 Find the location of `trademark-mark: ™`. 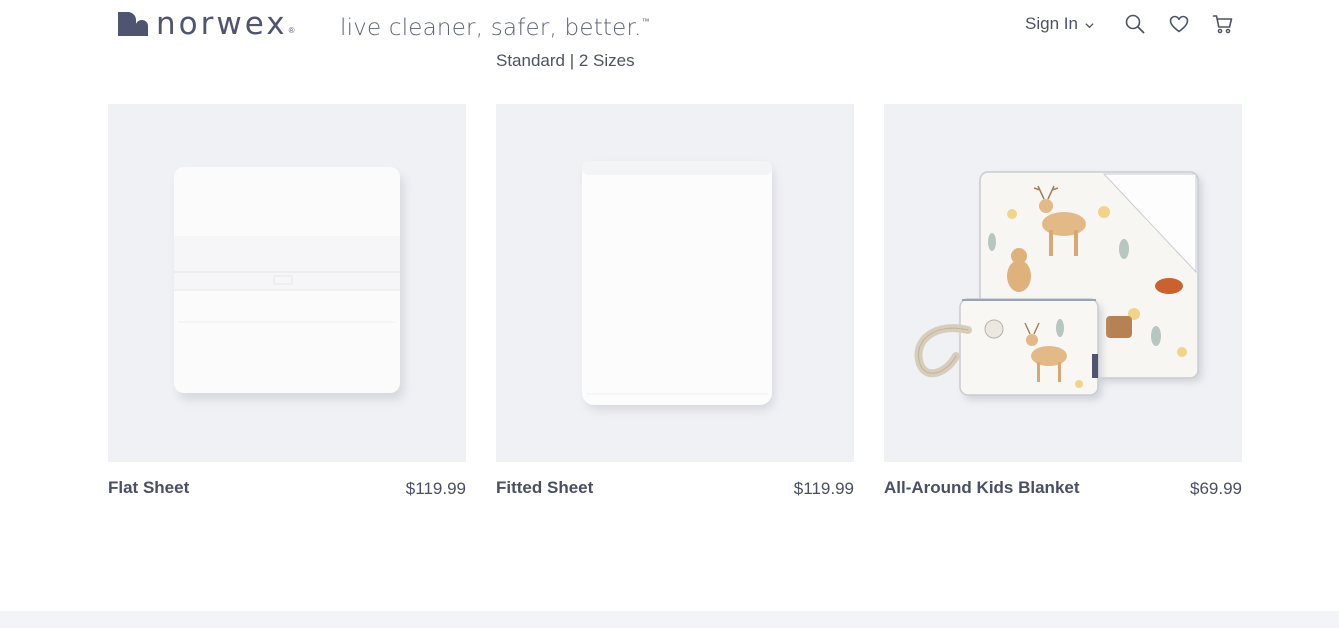

trademark-mark: ™ is located at coordinates (645, 21).